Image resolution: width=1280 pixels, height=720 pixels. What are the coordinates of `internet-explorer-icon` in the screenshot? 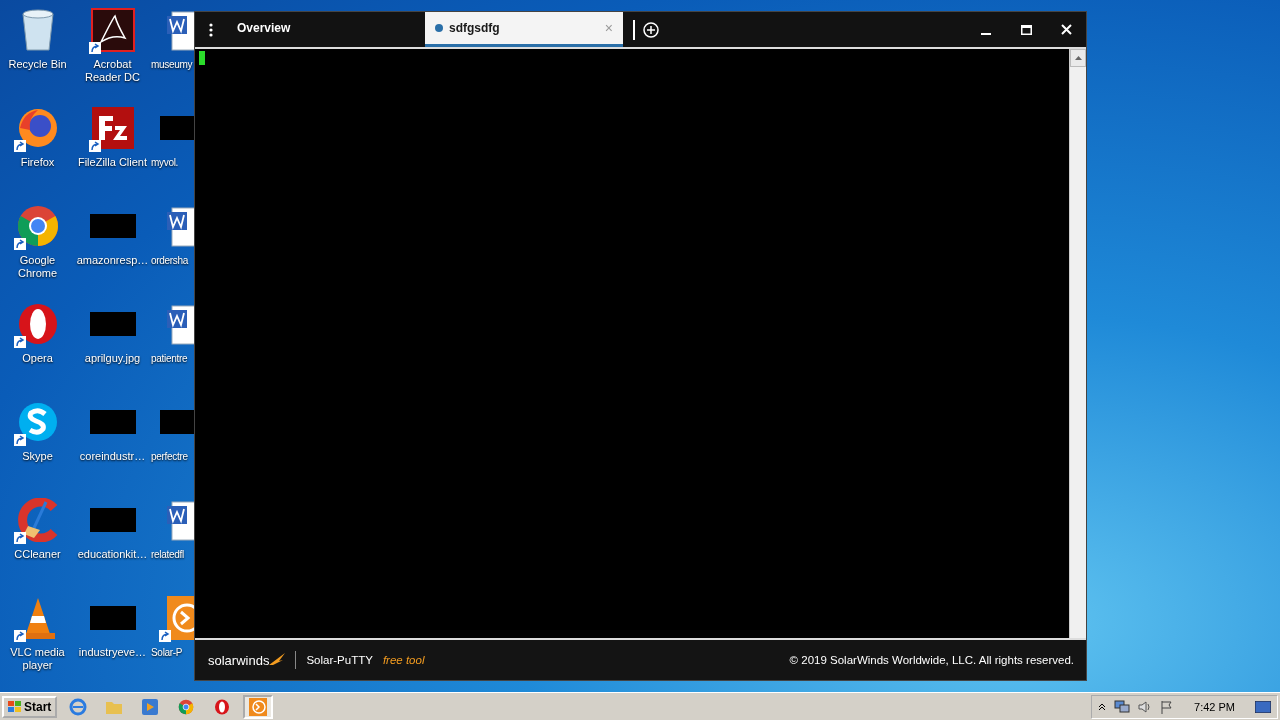 It's located at (78, 706).